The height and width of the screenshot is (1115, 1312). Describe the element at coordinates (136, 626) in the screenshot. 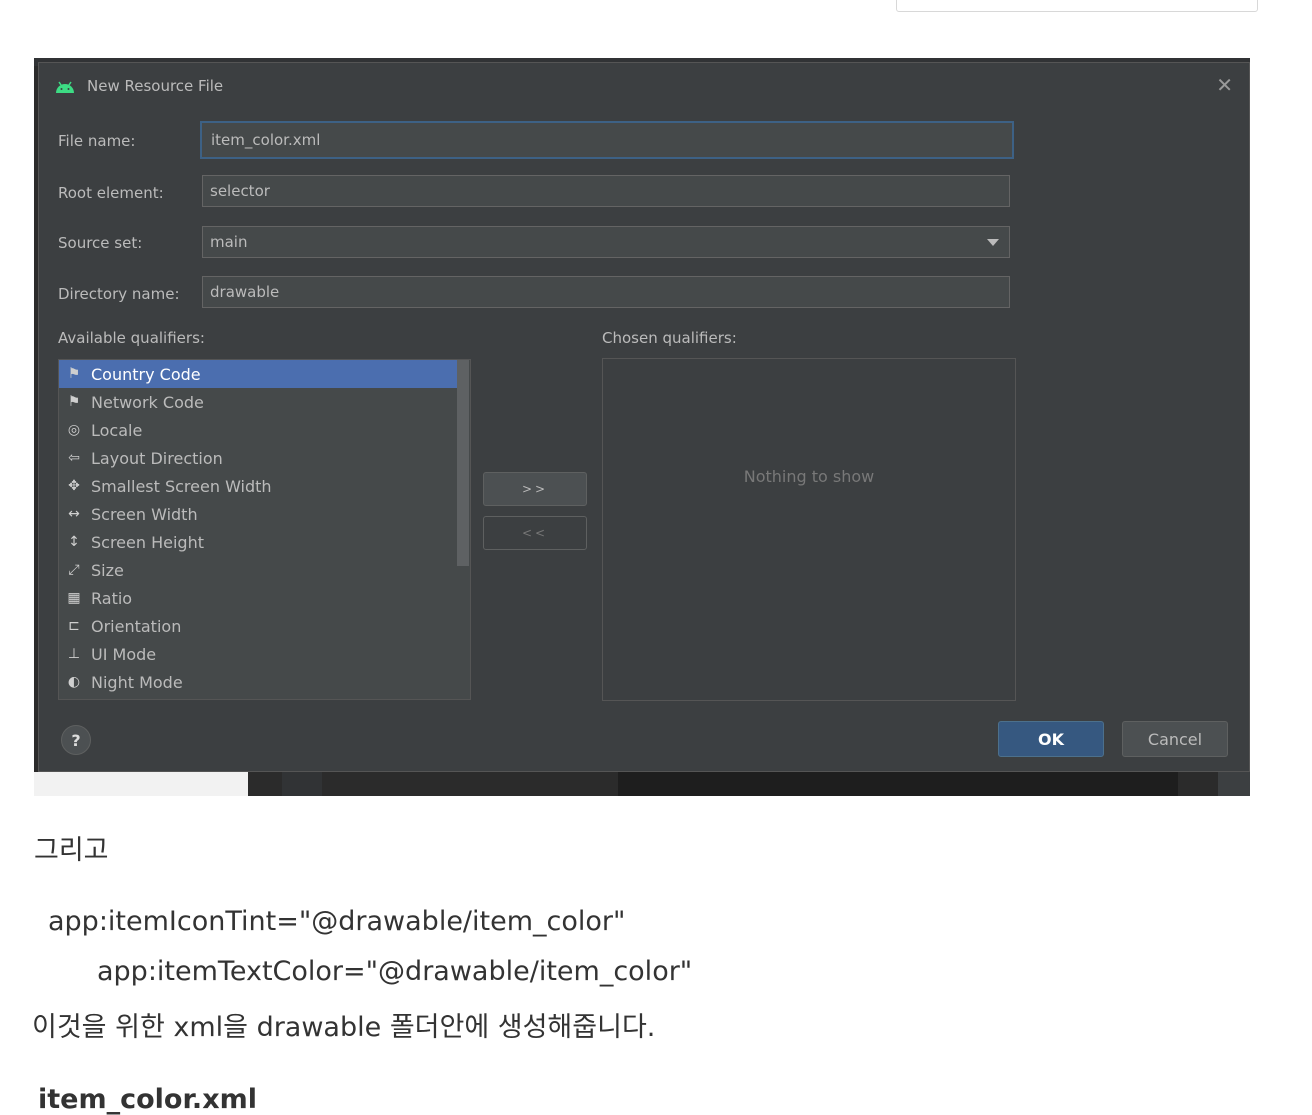

I see `qualifier-label: Orientation` at that location.